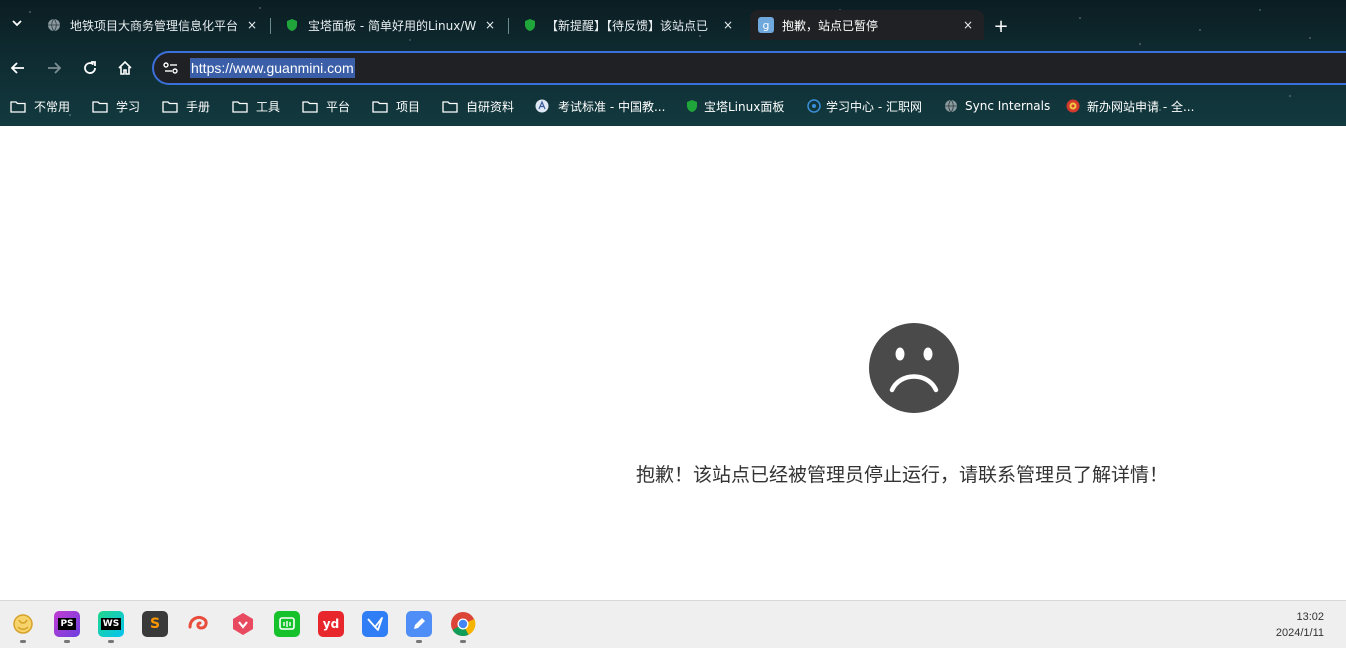  I want to click on bookmark-label: 工具, so click(268, 106).